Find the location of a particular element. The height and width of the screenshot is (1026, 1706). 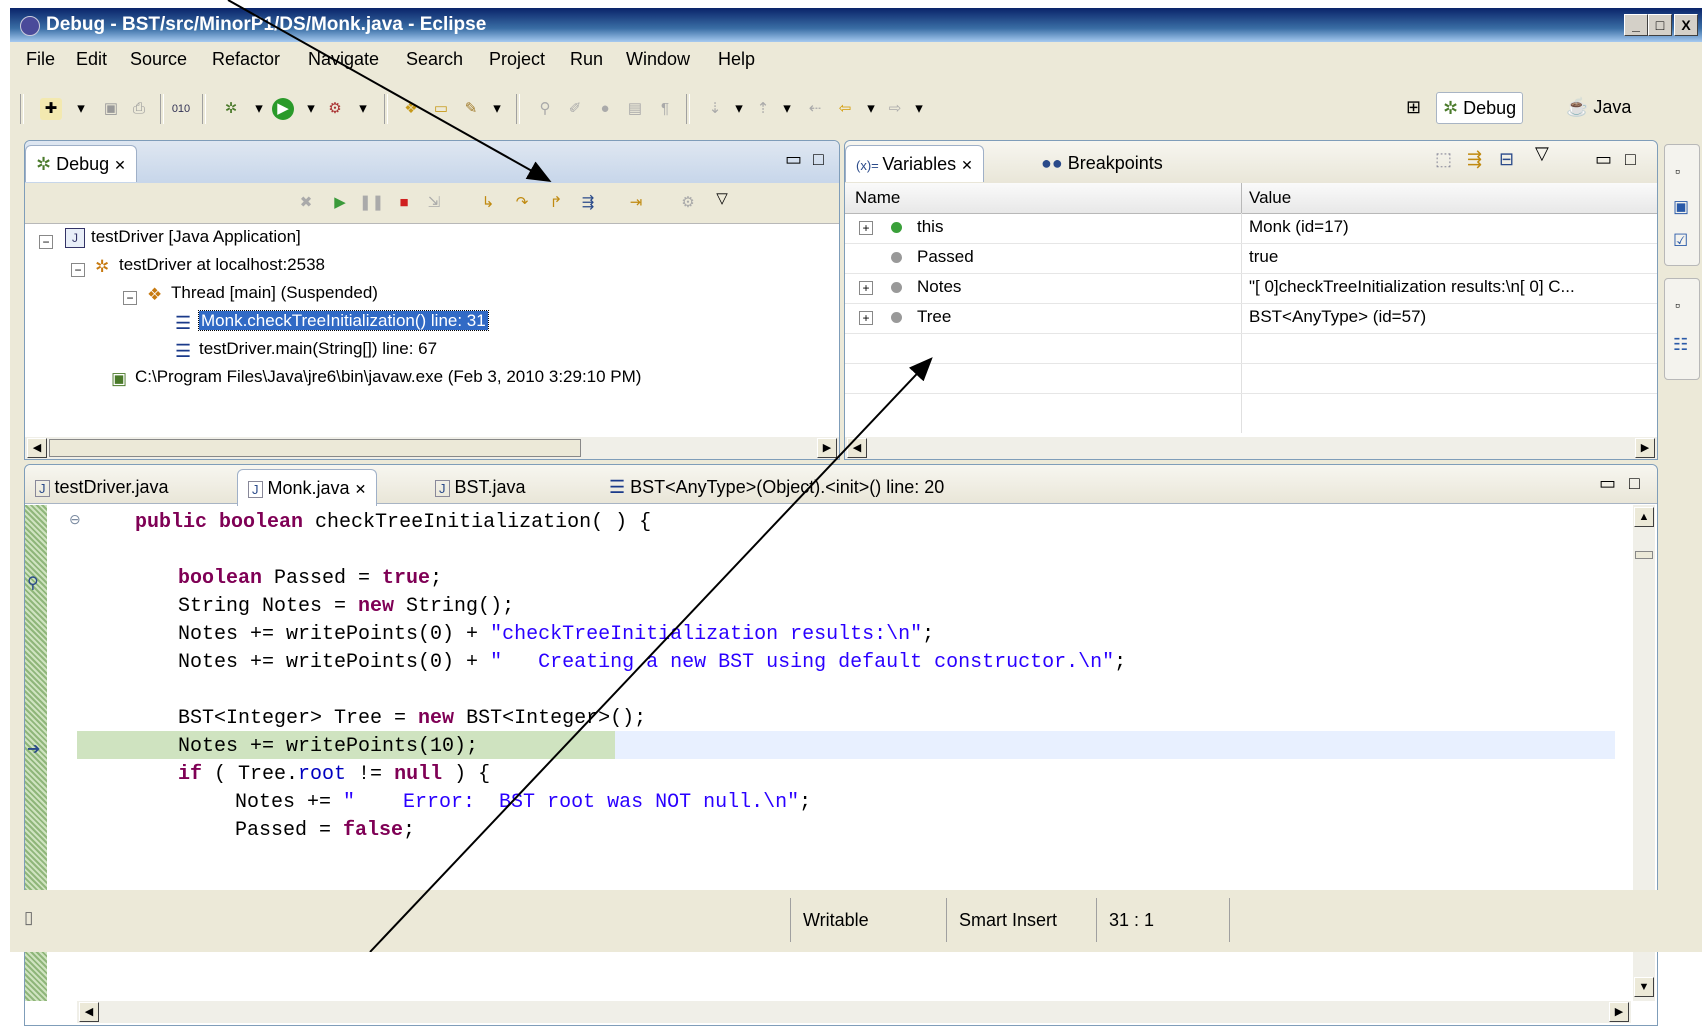

column-value: Value is located at coordinates (1270, 198).